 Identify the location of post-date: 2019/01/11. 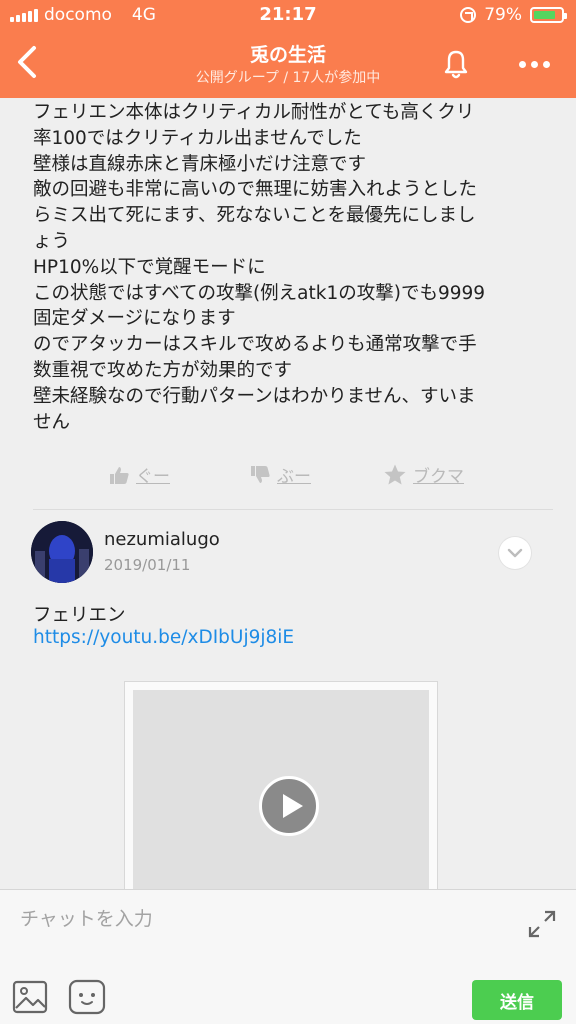
(147, 565).